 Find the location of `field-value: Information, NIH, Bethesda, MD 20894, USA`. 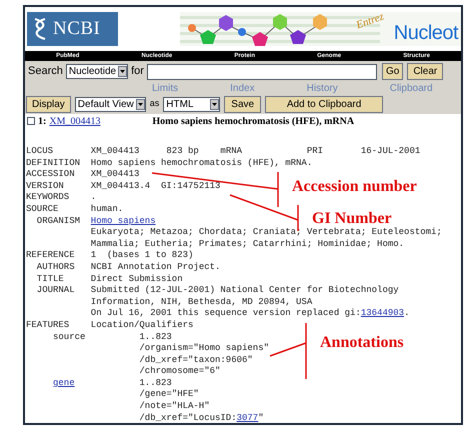

field-value: Information, NIH, Bethesda, MD 20894, USA is located at coordinates (201, 302).